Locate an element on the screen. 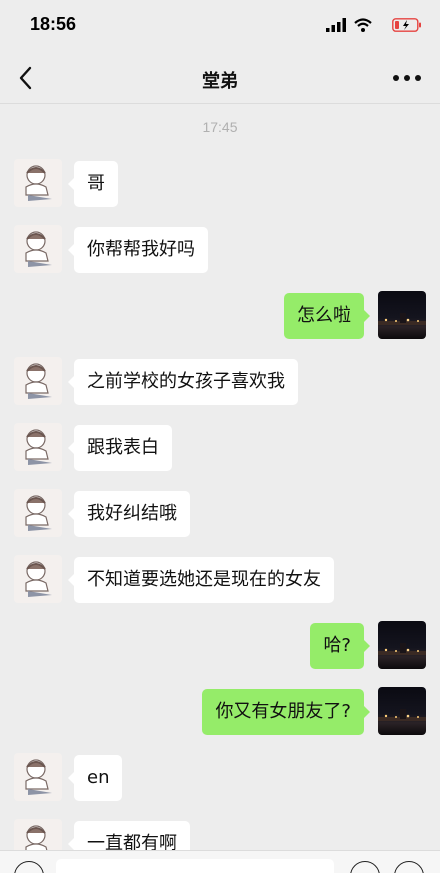 The width and height of the screenshot is (440, 873). message-row: 之前学校的女孩子喜欢我 is located at coordinates (220, 382).